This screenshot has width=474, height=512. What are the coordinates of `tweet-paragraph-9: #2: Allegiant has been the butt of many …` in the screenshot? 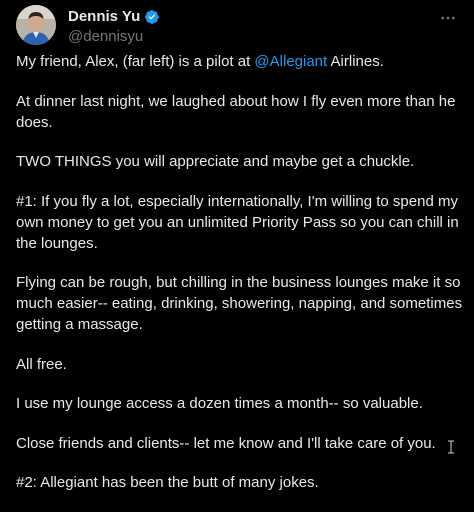 It's located at (167, 482).